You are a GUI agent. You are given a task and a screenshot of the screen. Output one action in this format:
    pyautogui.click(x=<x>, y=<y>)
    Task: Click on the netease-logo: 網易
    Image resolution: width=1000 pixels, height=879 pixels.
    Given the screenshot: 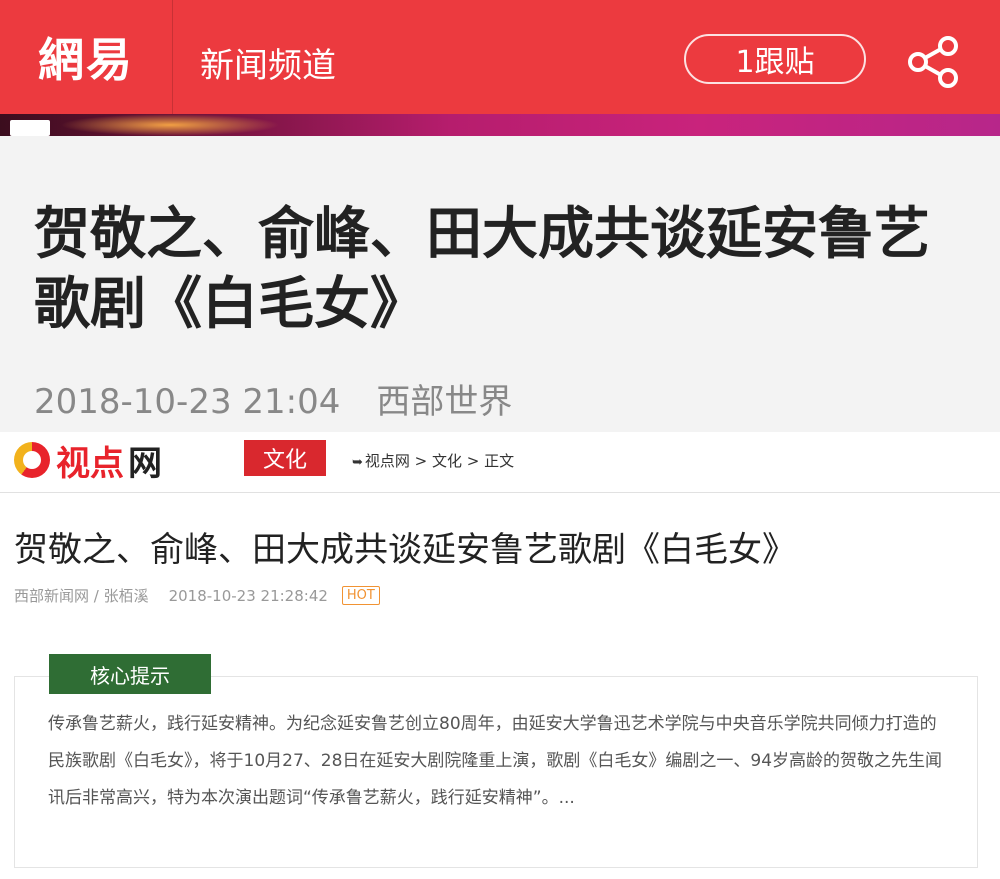 What is the action you would take?
    pyautogui.click(x=86, y=57)
    